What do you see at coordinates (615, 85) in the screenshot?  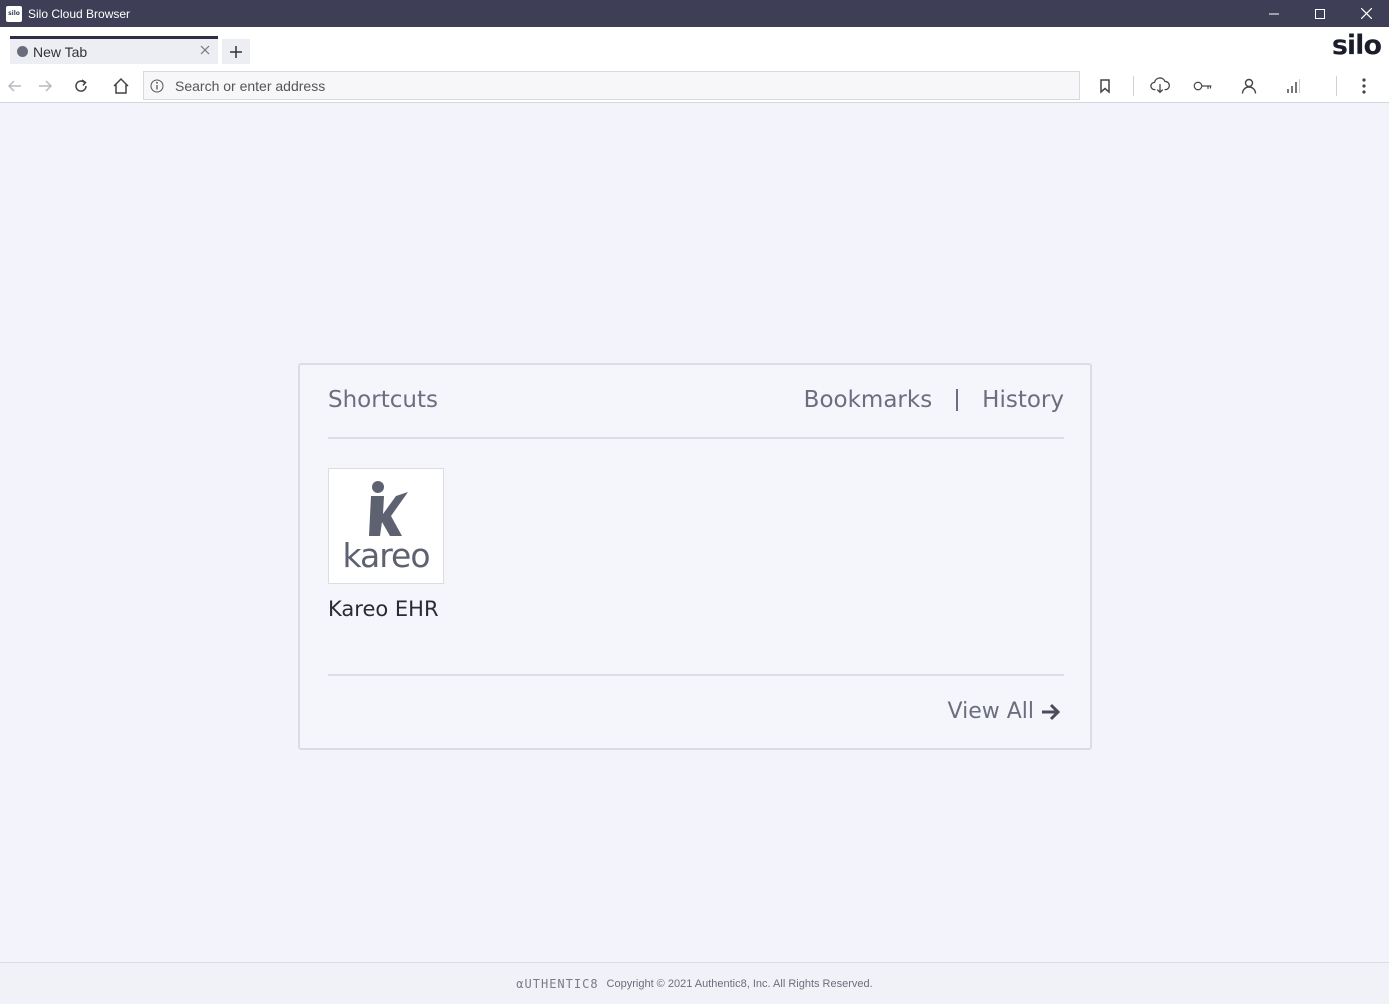 I see `address-input` at bounding box center [615, 85].